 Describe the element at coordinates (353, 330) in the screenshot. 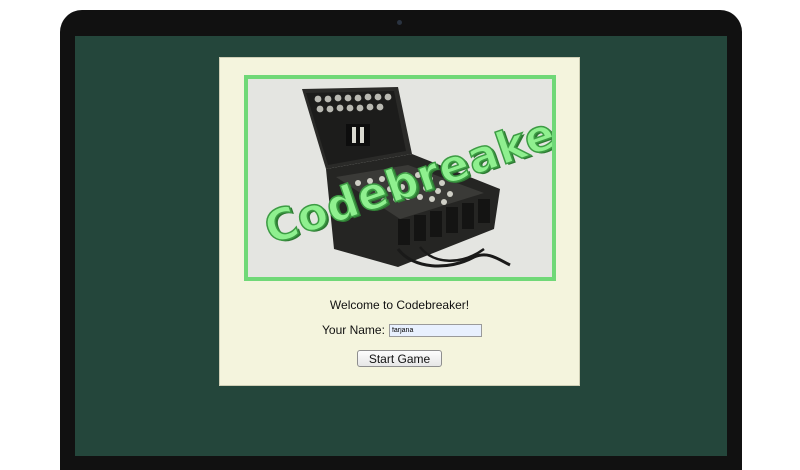

I see `name-label: Your Name:` at that location.